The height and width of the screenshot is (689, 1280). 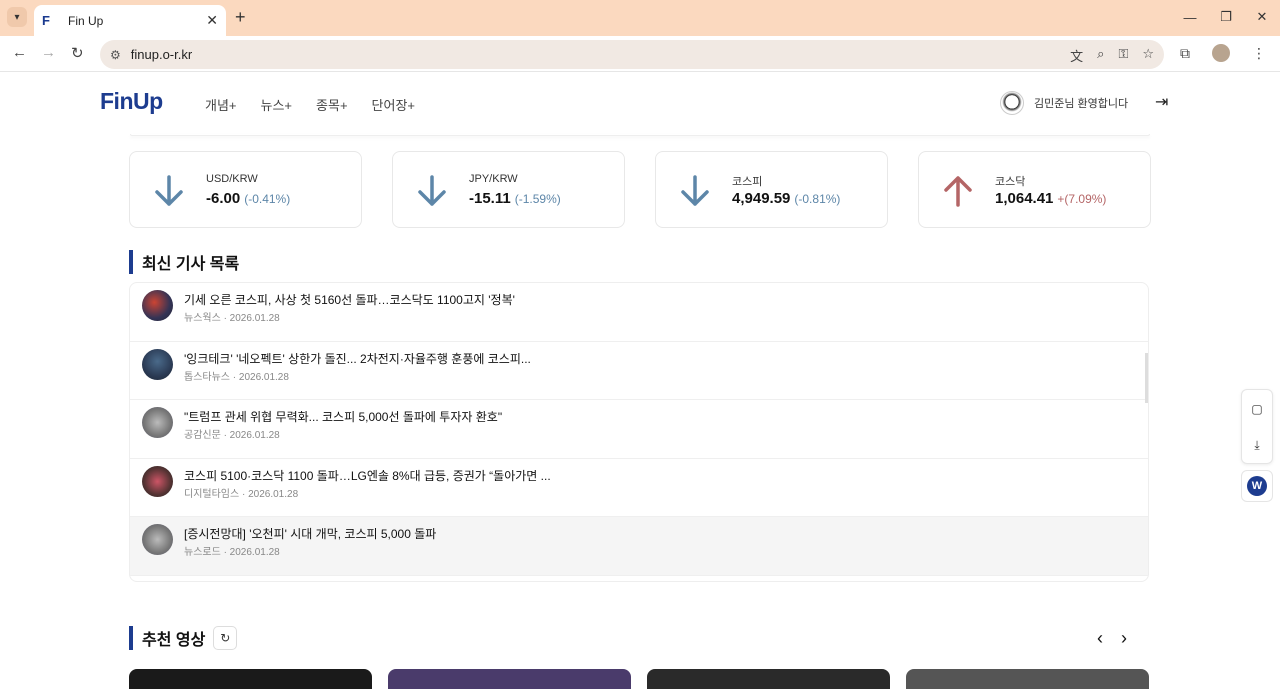 I want to click on news-meta: 뉴스웍스 · 2026.01.28, so click(x=232, y=318).